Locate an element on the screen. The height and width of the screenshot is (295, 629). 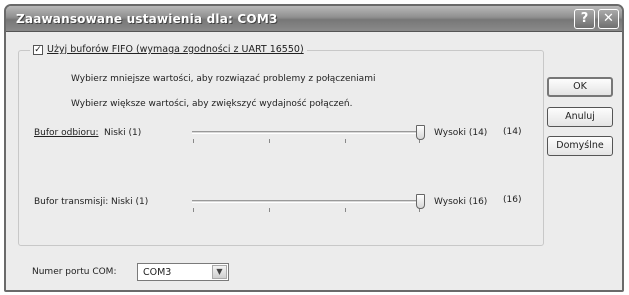
title-bar: Zaawansowane ustawienia dla: COM3 ? ✕ is located at coordinates (314, 19).